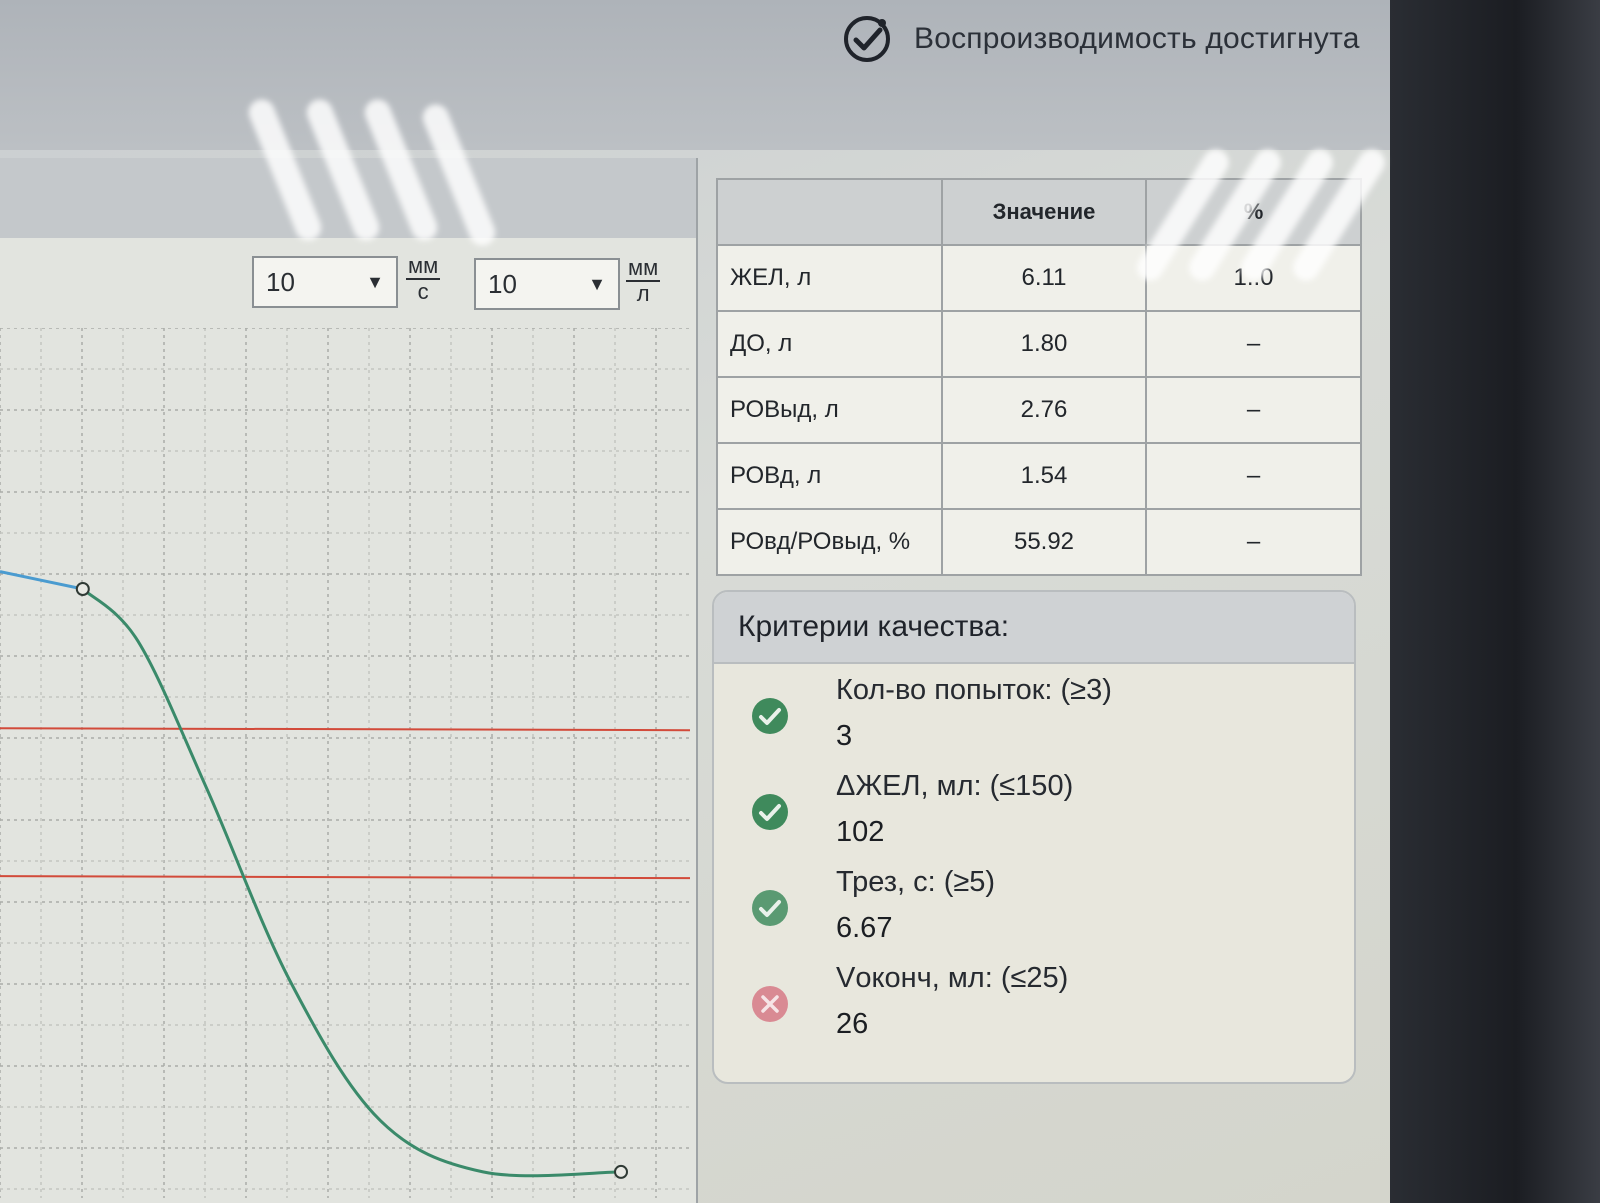 This screenshot has height=1203, width=1600. What do you see at coordinates (829, 344) in the screenshot?
I see `param-name: ДО, л` at bounding box center [829, 344].